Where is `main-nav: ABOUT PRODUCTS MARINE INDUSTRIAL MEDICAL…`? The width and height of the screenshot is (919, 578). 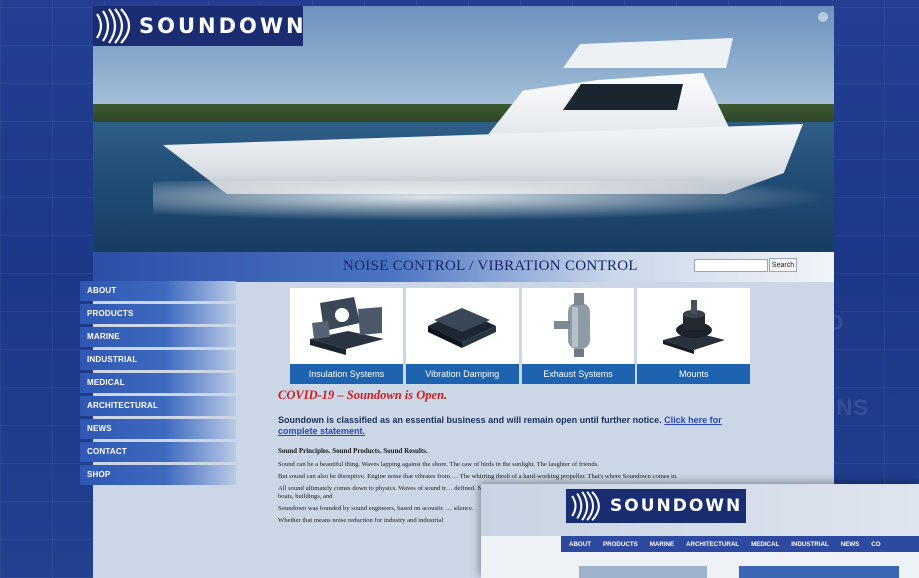
main-nav: ABOUT PRODUCTS MARINE INDUSTRIAL MEDICAL… is located at coordinates (158, 384).